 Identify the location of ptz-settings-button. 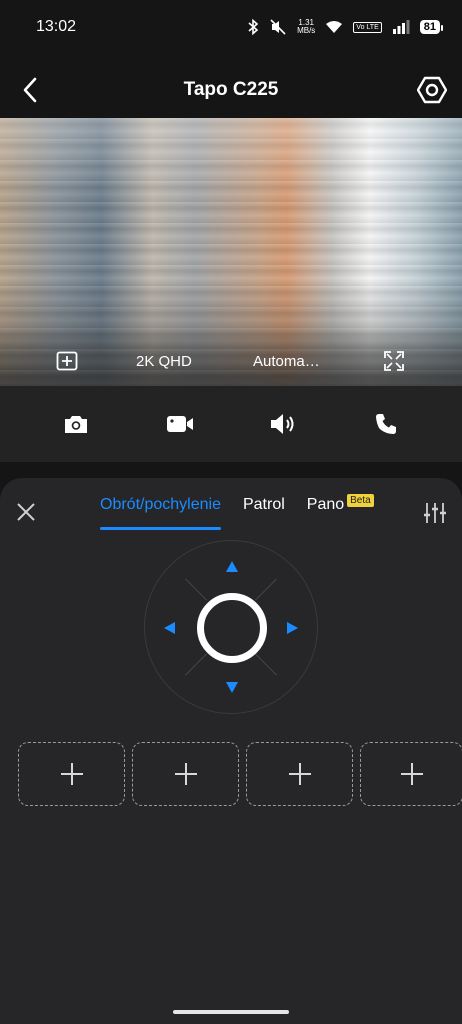
(435, 513).